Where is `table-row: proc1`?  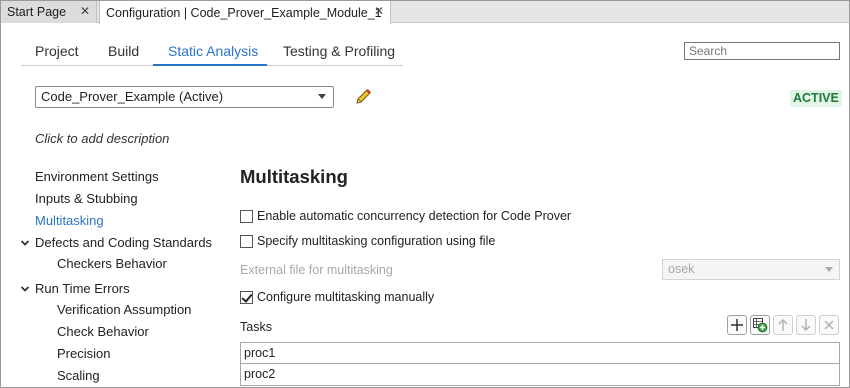
table-row: proc1 is located at coordinates (540, 353).